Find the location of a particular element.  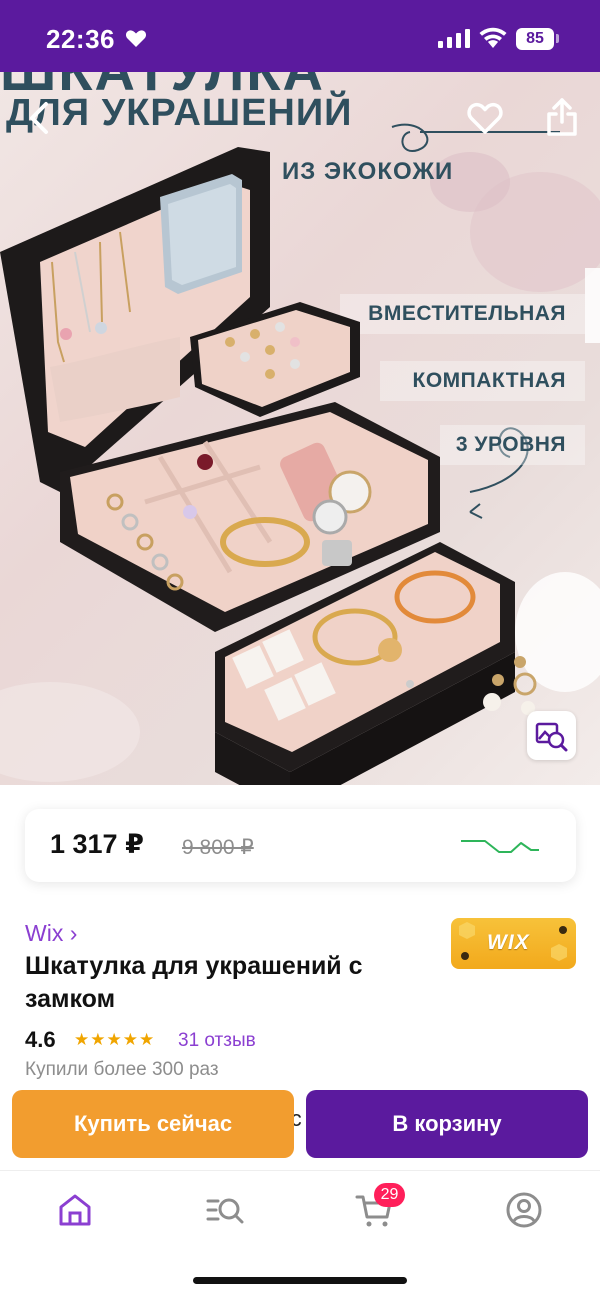

home-indicator is located at coordinates (300, 1280).